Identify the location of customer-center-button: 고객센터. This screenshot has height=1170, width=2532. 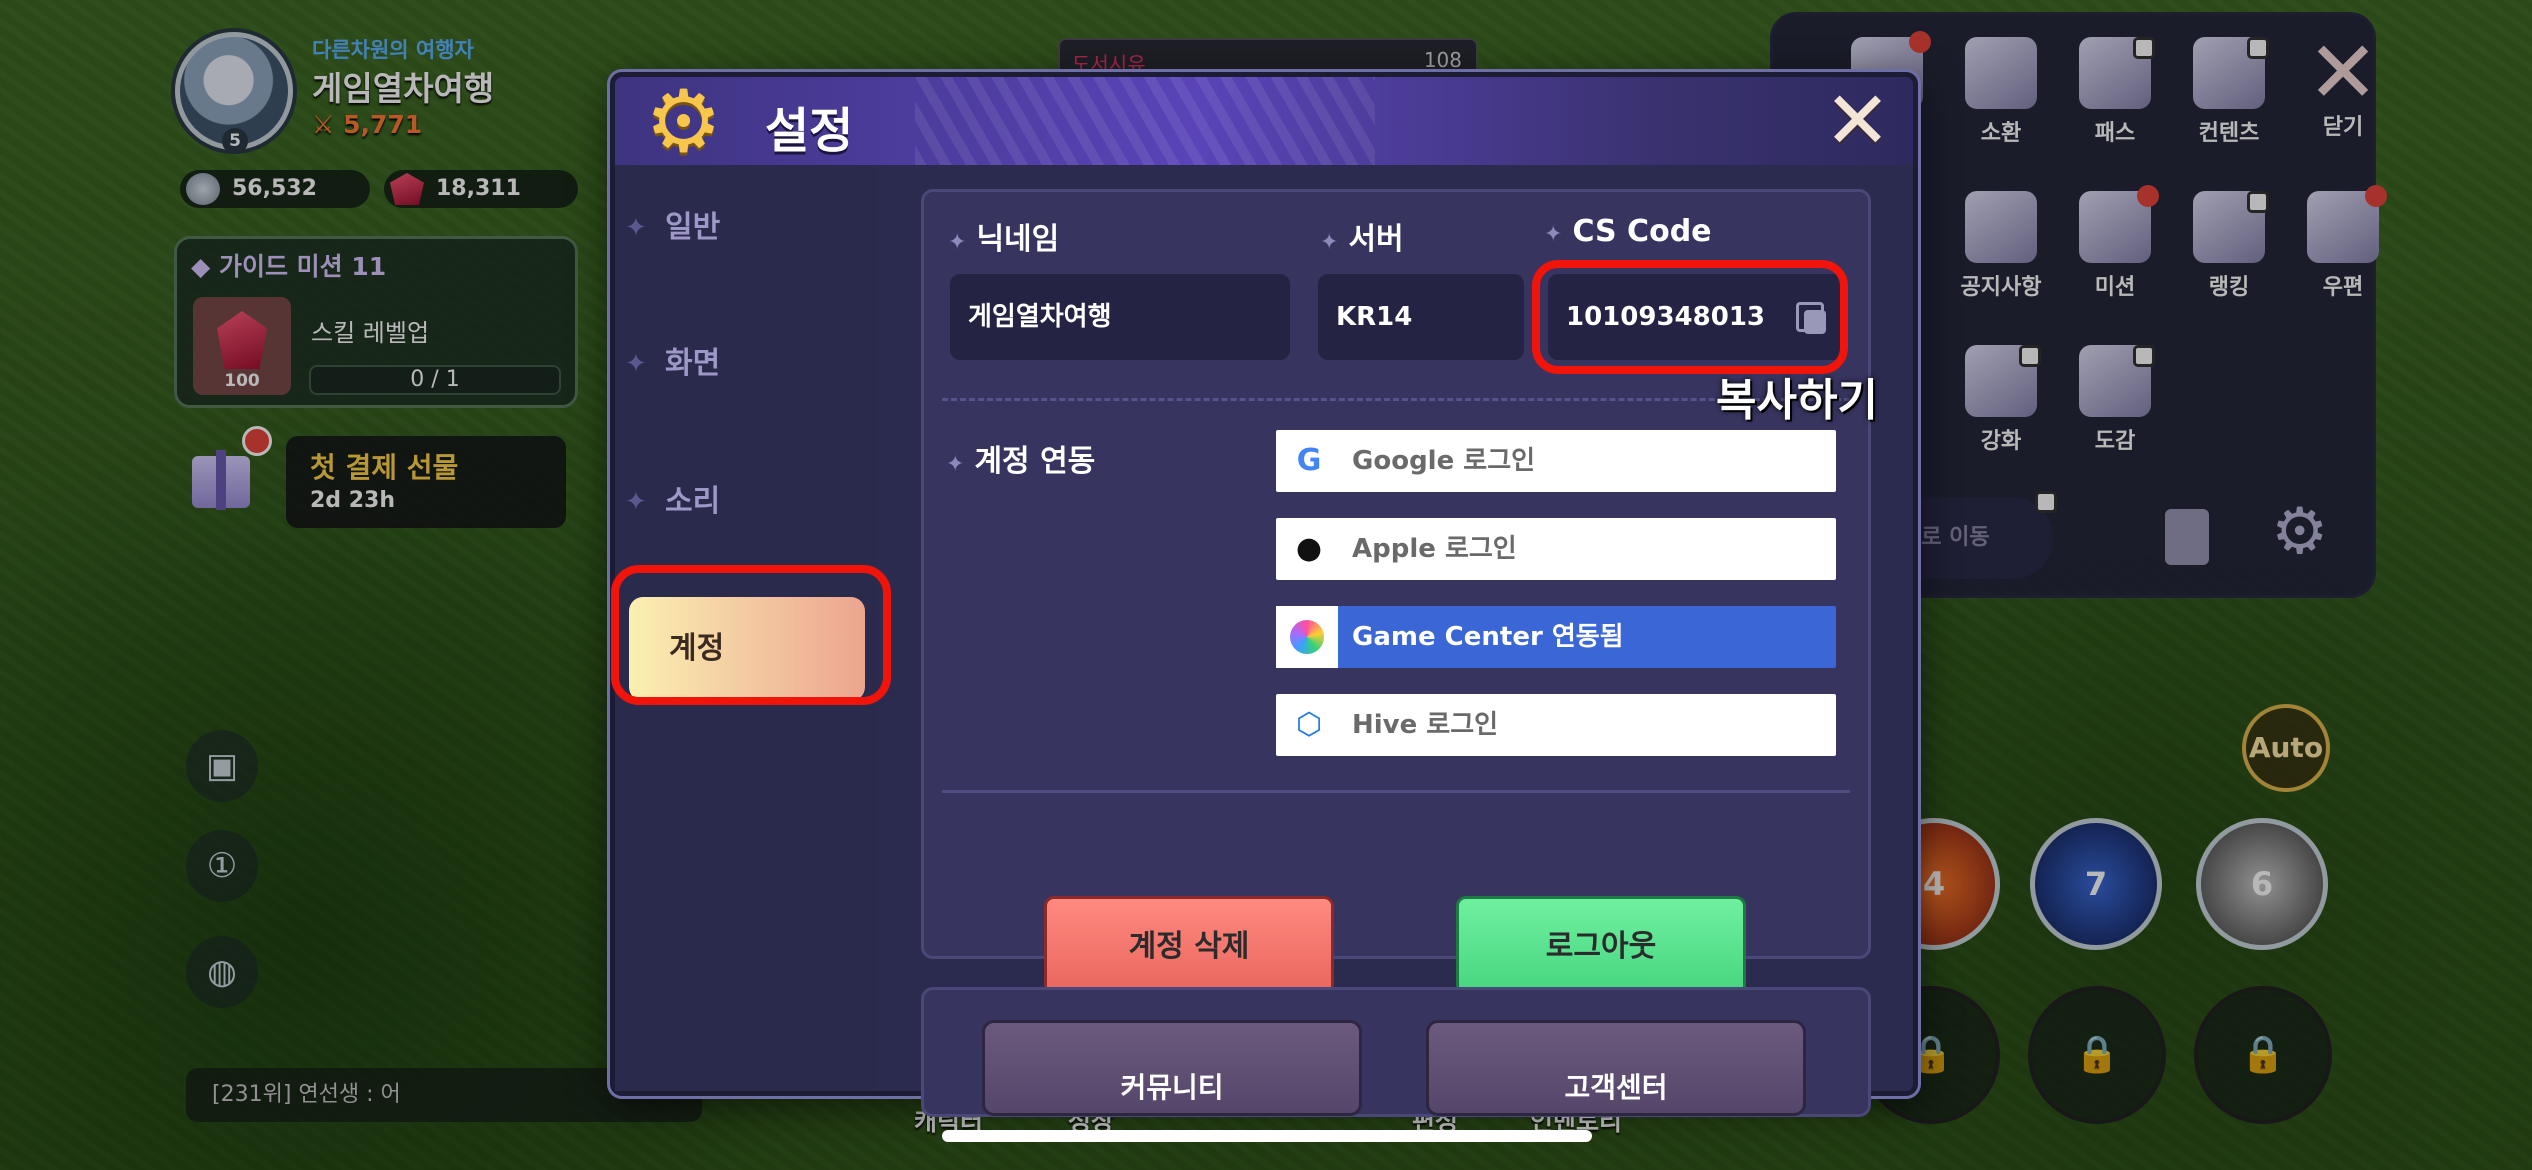
(1616, 1068).